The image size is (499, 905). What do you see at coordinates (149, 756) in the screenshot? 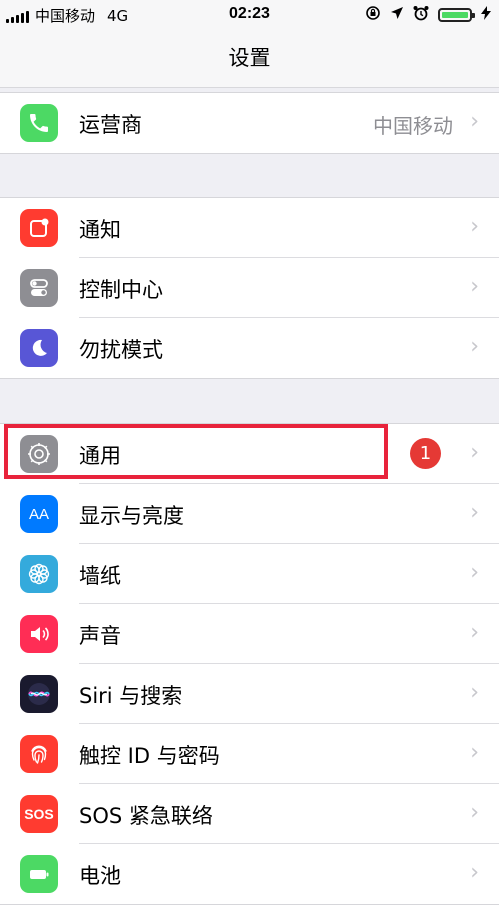
I see `settings-row-label: 触控 ID 与密码` at bounding box center [149, 756].